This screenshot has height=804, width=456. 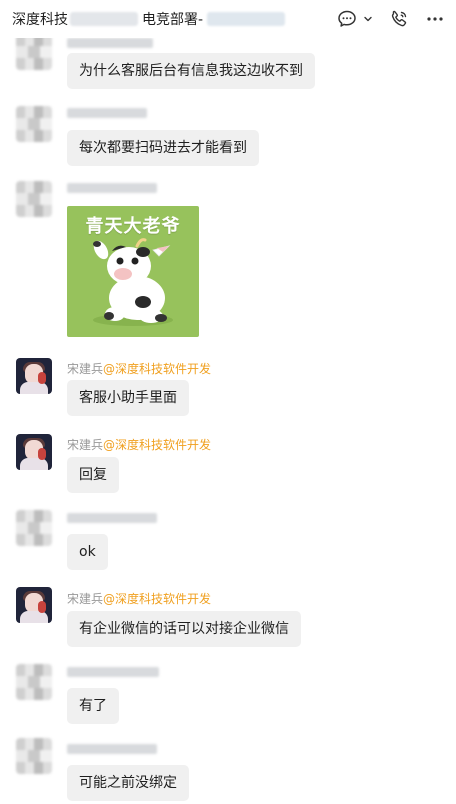 I want to click on message-bubble: 为什么客服后台有信息我这边收不到, so click(x=191, y=71).